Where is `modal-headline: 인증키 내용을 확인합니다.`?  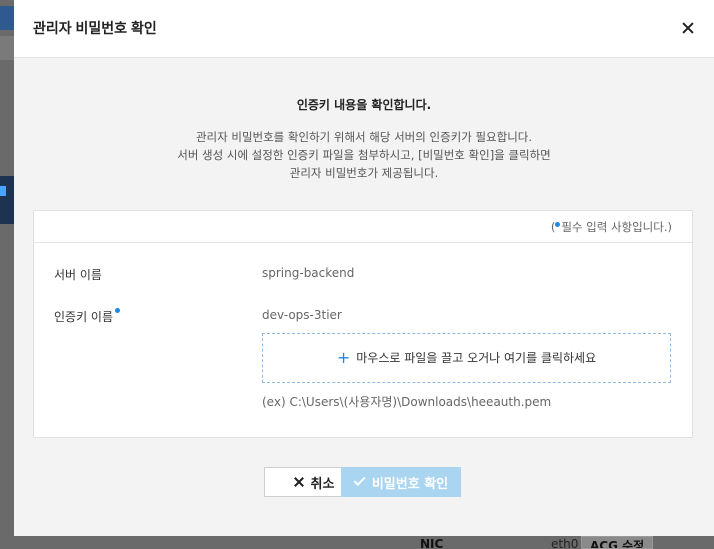
modal-headline: 인증키 내용을 확인합니다. is located at coordinates (364, 105).